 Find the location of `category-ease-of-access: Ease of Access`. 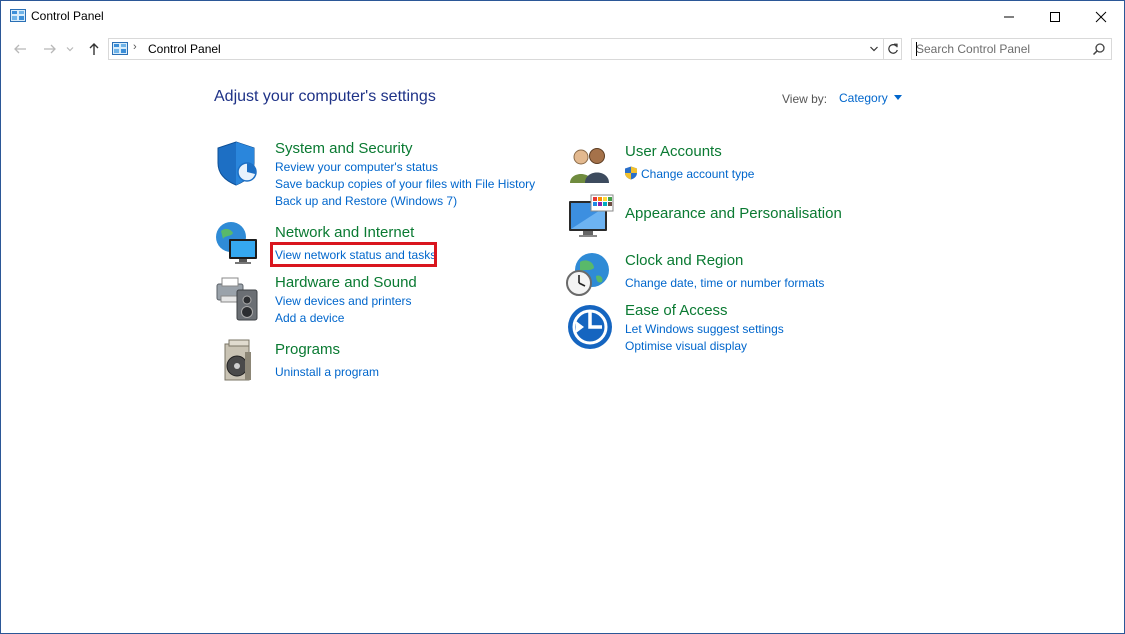

category-ease-of-access: Ease of Access is located at coordinates (676, 310).